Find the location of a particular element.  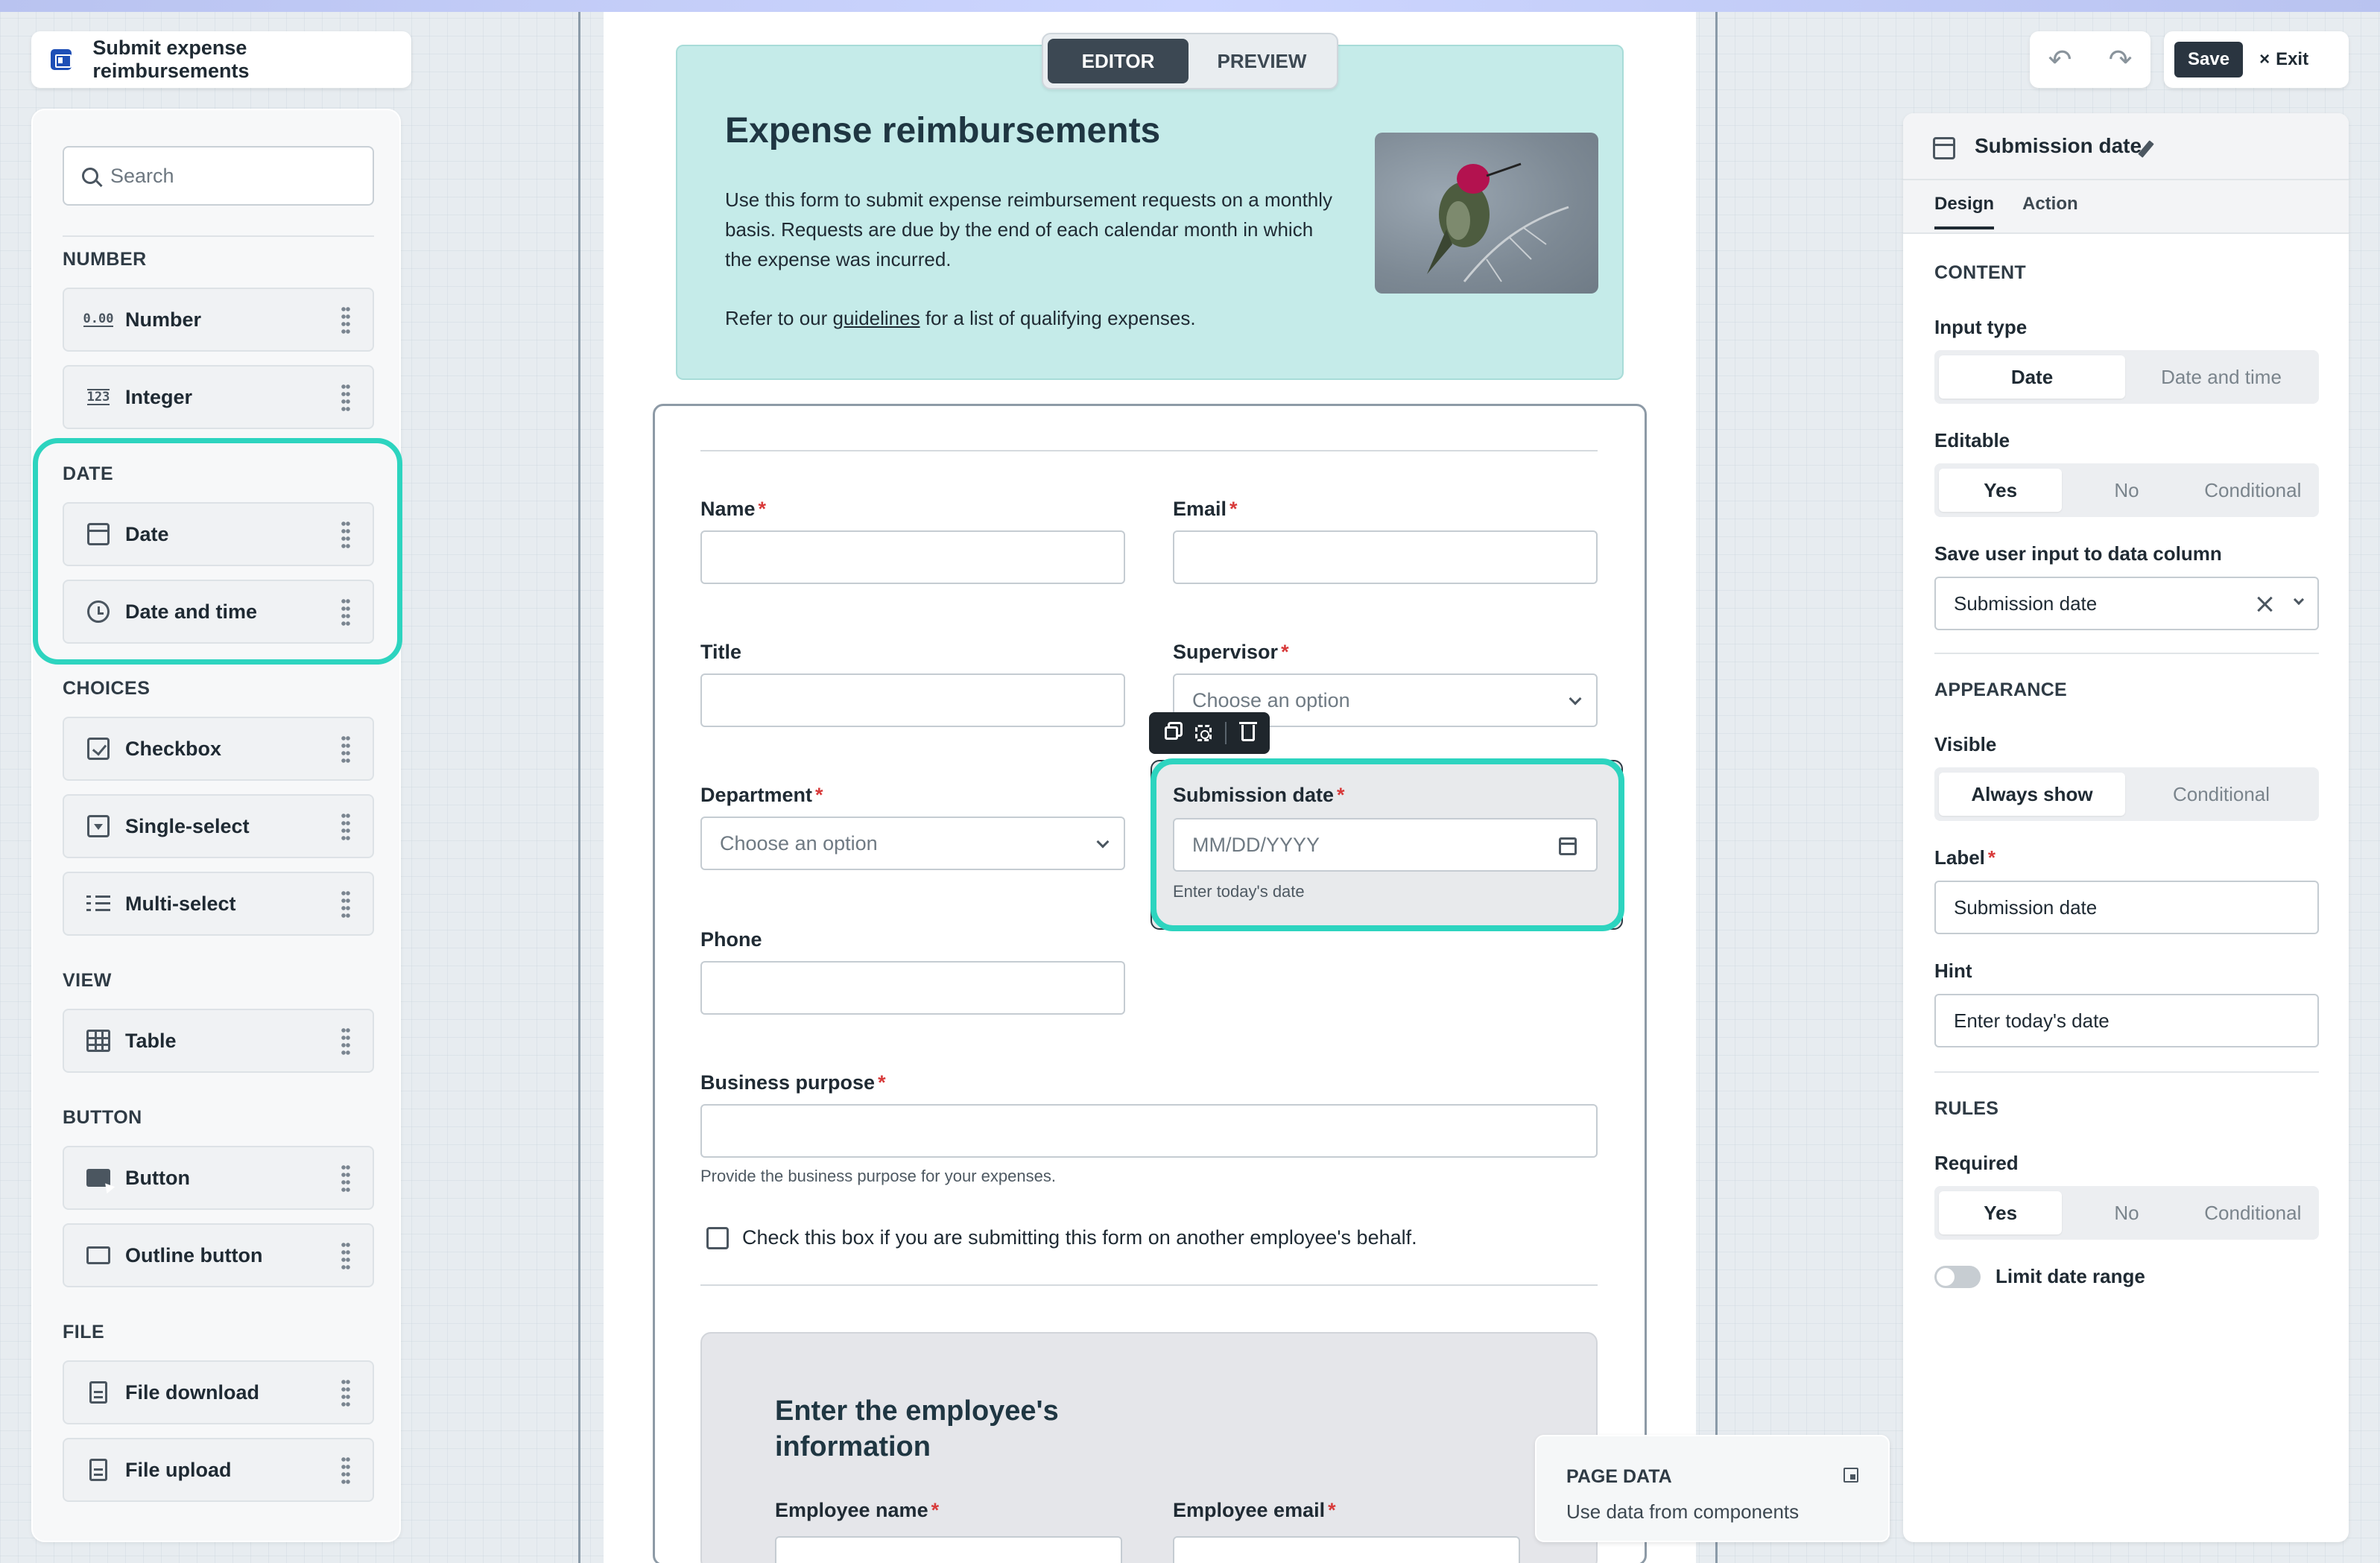

search-input is located at coordinates (229, 176).